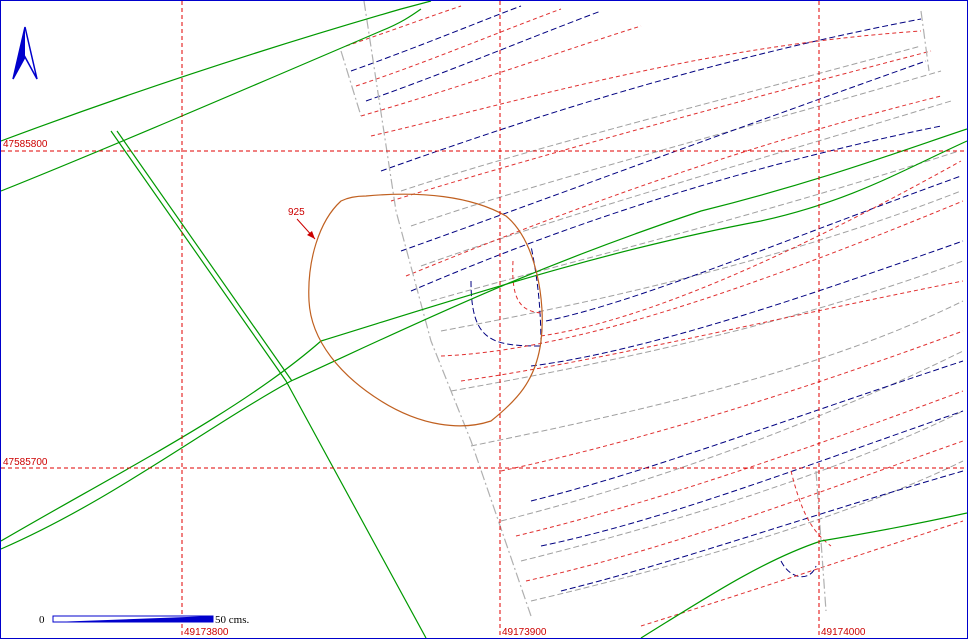 The height and width of the screenshot is (639, 968). Describe the element at coordinates (524, 632) in the screenshot. I see `grid-label-x-middle: 49173900` at that location.